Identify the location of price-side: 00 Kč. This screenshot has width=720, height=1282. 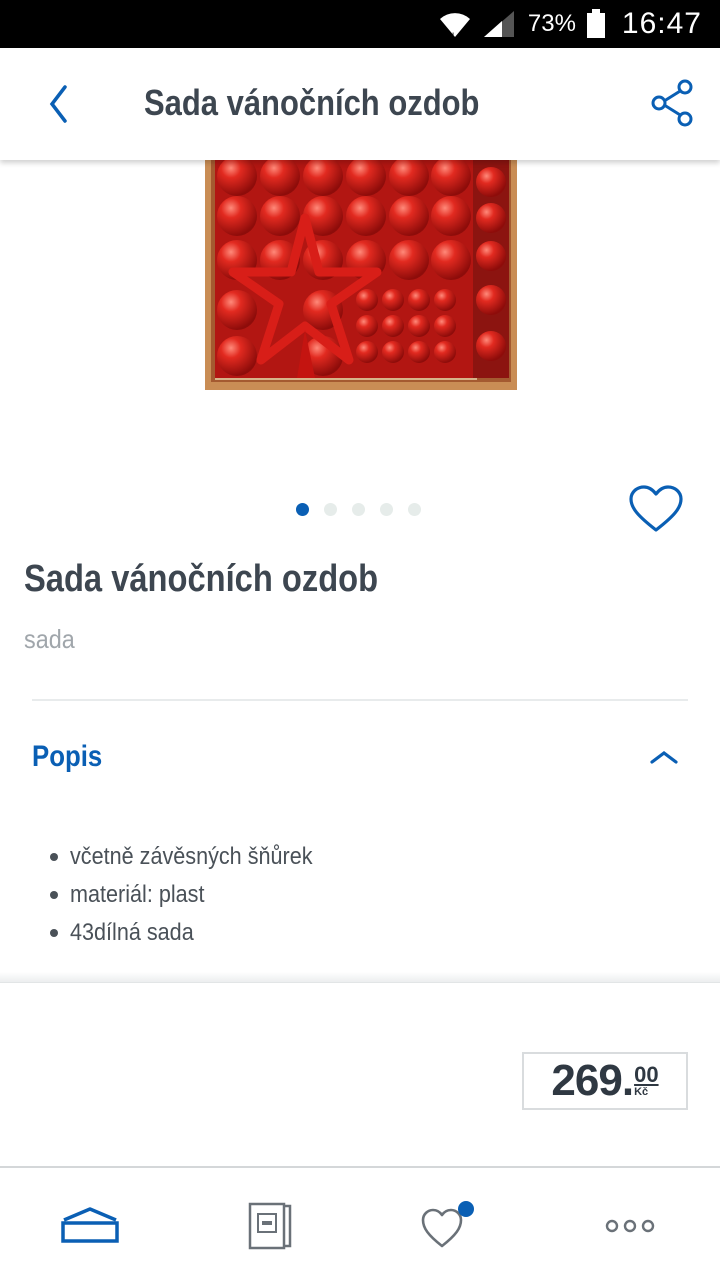
(646, 1080).